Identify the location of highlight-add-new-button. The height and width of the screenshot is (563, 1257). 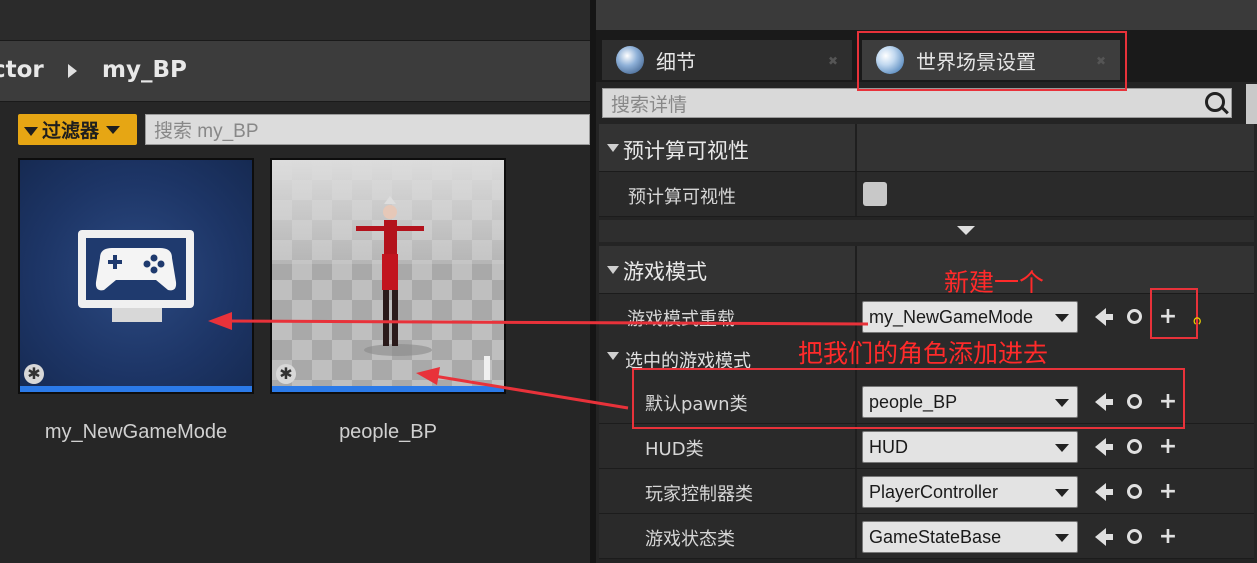
(1174, 313).